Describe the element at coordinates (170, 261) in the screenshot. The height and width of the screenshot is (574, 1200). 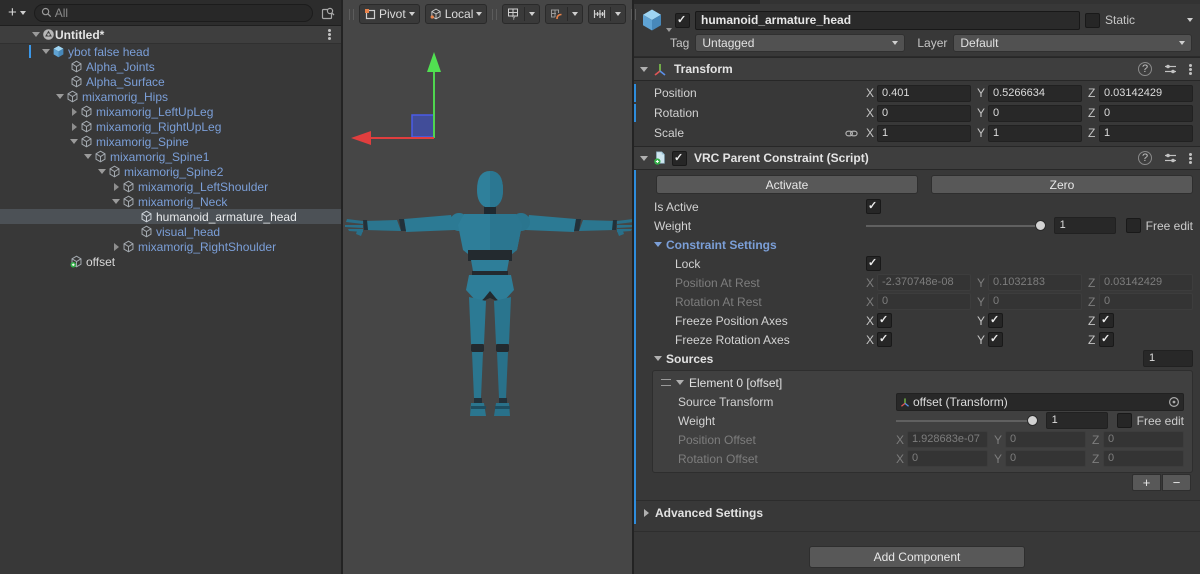
I see `tree-row-offset: offset` at that location.